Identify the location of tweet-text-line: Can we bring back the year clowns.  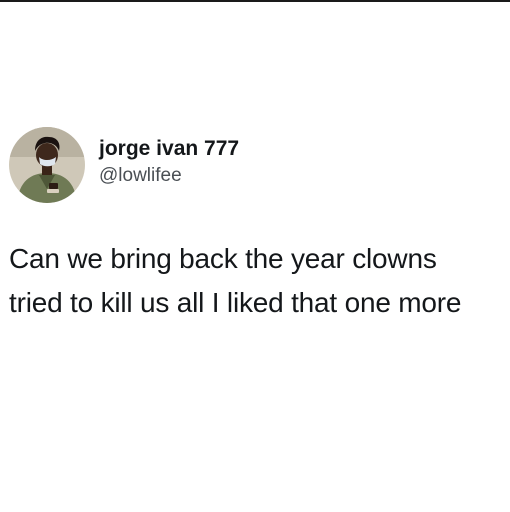
(223, 258).